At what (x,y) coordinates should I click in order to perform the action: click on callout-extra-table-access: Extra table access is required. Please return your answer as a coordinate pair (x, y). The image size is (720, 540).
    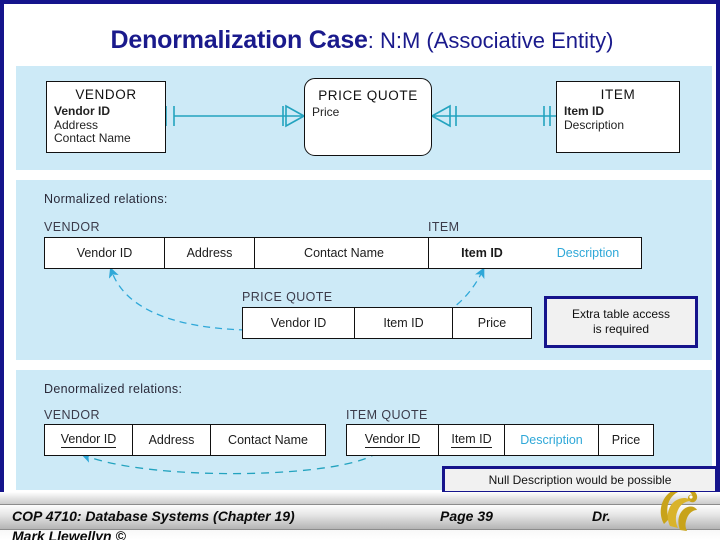
    Looking at the image, I should click on (621, 322).